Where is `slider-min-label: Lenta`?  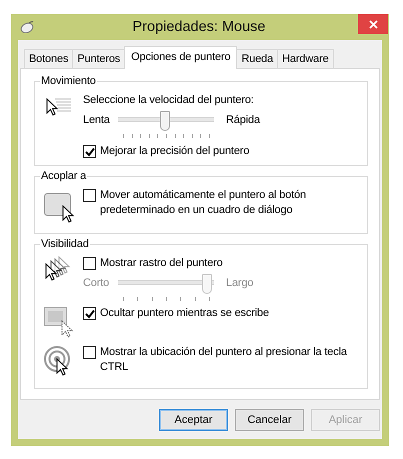
slider-min-label: Lenta is located at coordinates (97, 120).